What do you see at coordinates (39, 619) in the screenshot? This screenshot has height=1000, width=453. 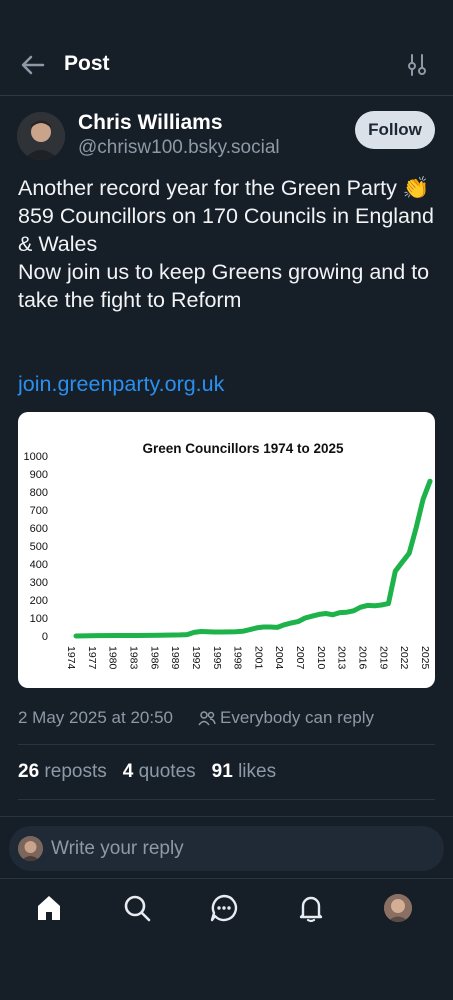 I see `y-tick-label: 100` at bounding box center [39, 619].